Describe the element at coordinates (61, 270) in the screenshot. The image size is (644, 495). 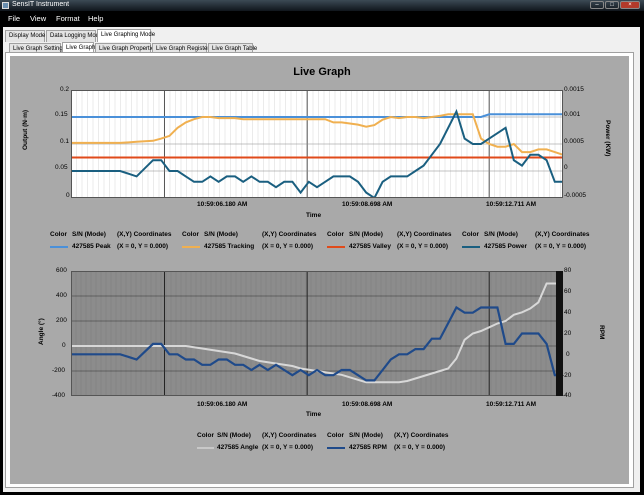
I see `bottom-y-tick: 600` at that location.